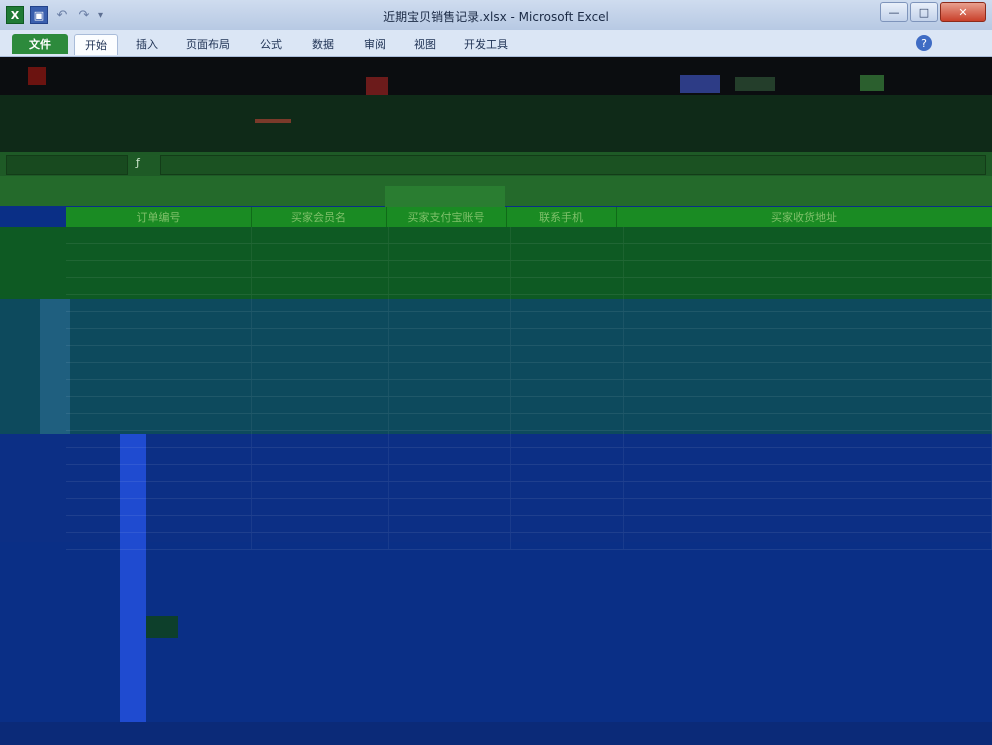  Describe the element at coordinates (486, 44) in the screenshot. I see `tab-developer: 开发工具` at that location.